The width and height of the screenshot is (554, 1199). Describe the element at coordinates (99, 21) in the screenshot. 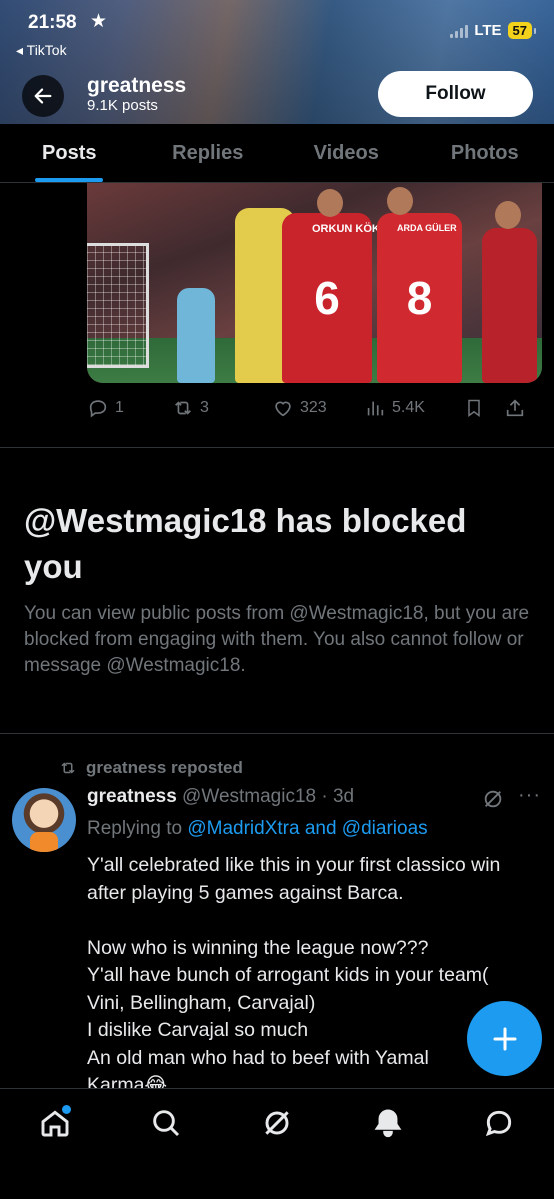

I see `star-icon: ★` at that location.